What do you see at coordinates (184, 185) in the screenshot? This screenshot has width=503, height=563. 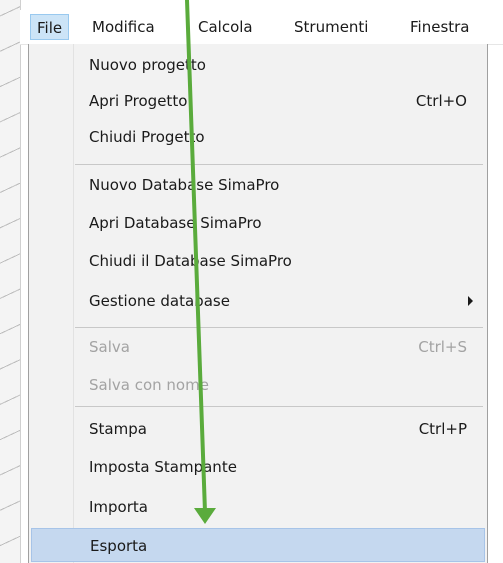 I see `menu-item-label: Nuovo Database SimaPro` at bounding box center [184, 185].